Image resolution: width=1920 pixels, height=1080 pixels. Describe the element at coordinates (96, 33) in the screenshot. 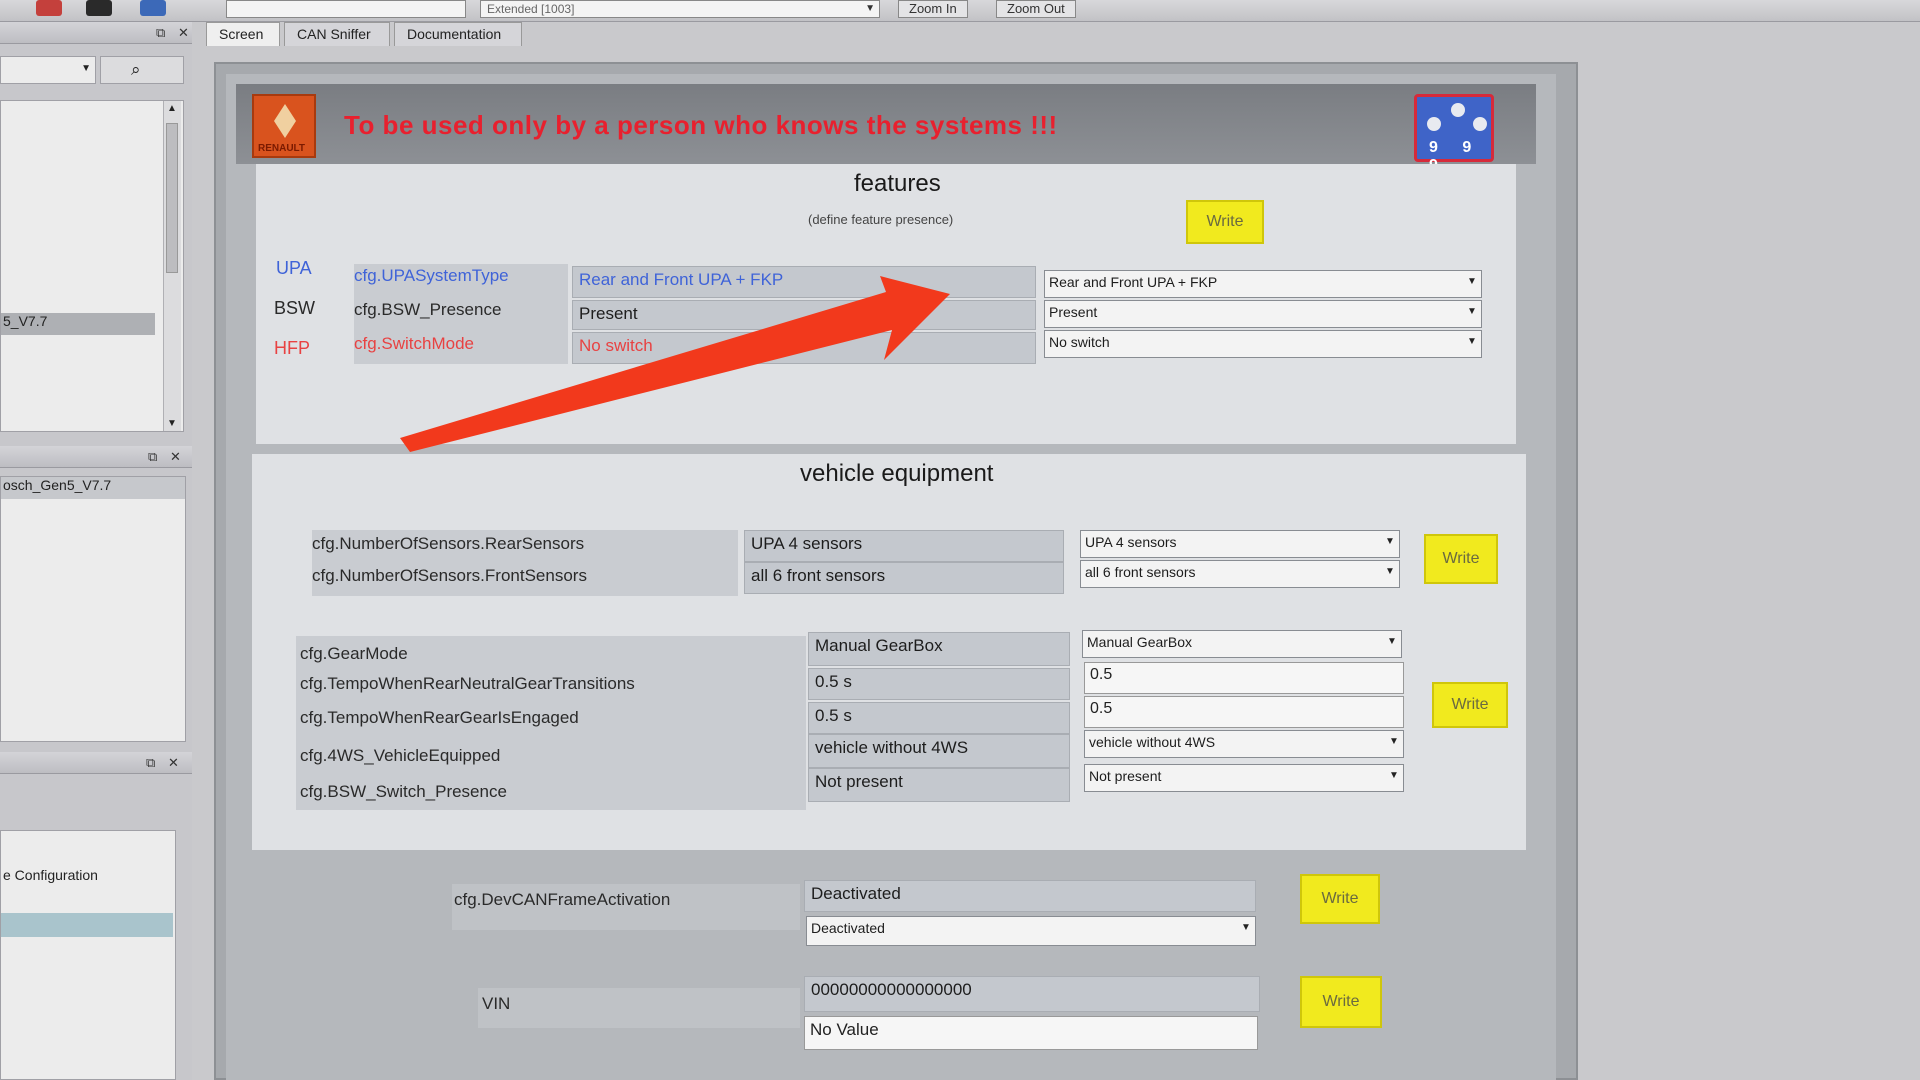

I see `panel1-title: ⧉ ✕` at that location.